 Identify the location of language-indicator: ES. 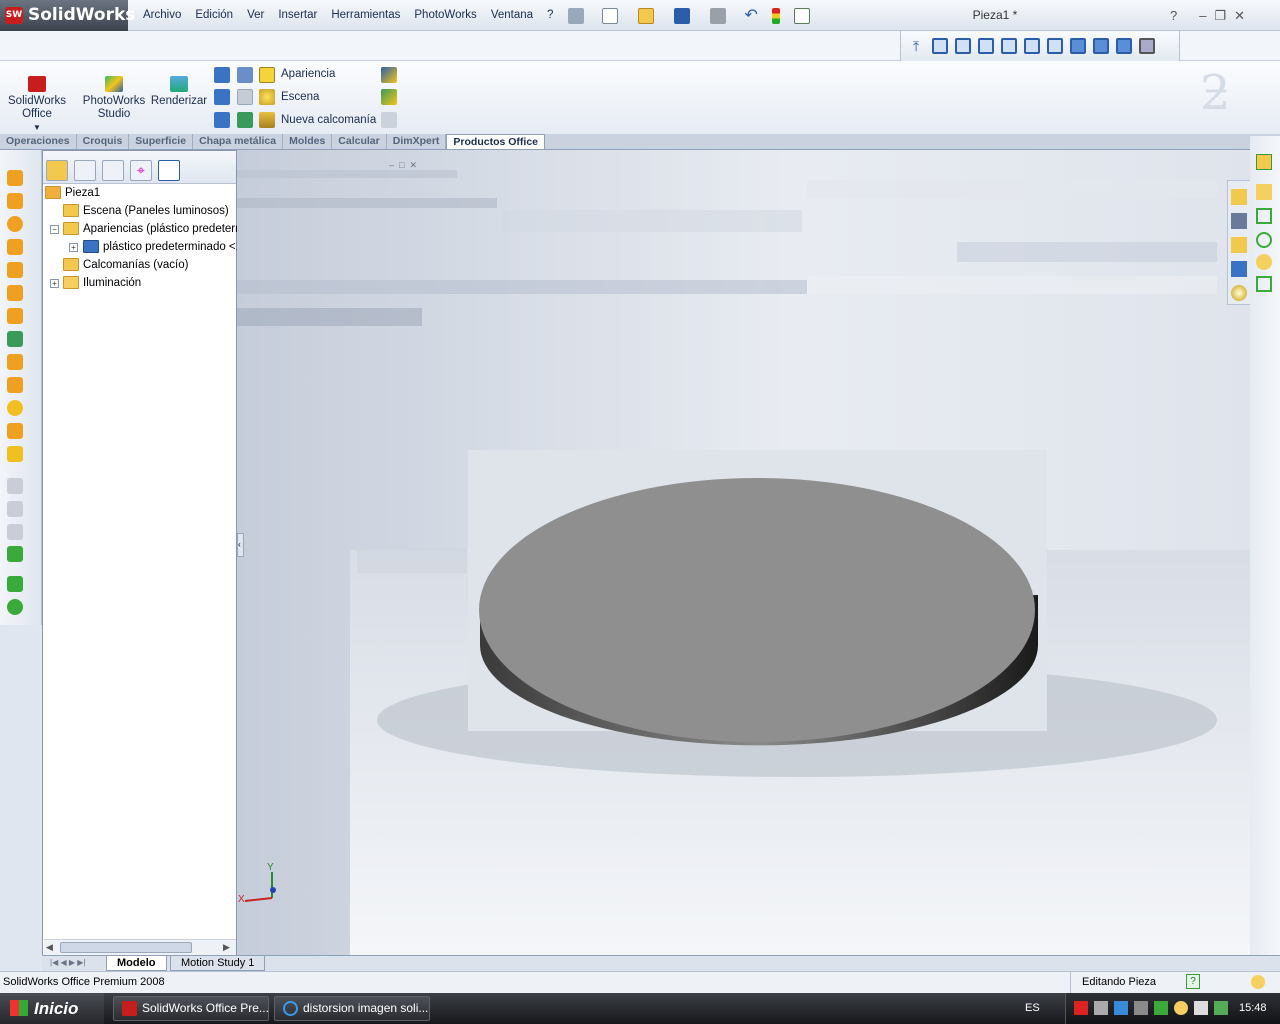
(1032, 1008).